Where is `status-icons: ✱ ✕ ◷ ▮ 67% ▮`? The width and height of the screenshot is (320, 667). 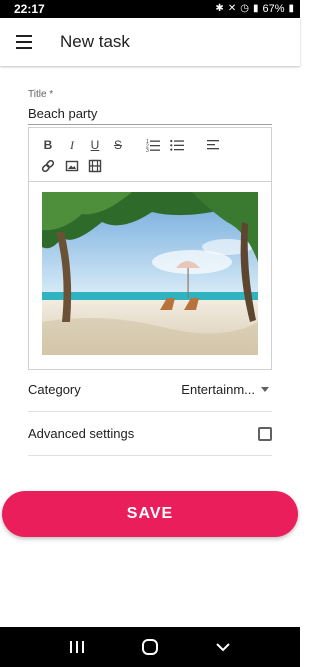
status-icons: ✱ ✕ ◷ ▮ 67% ▮ is located at coordinates (254, 9).